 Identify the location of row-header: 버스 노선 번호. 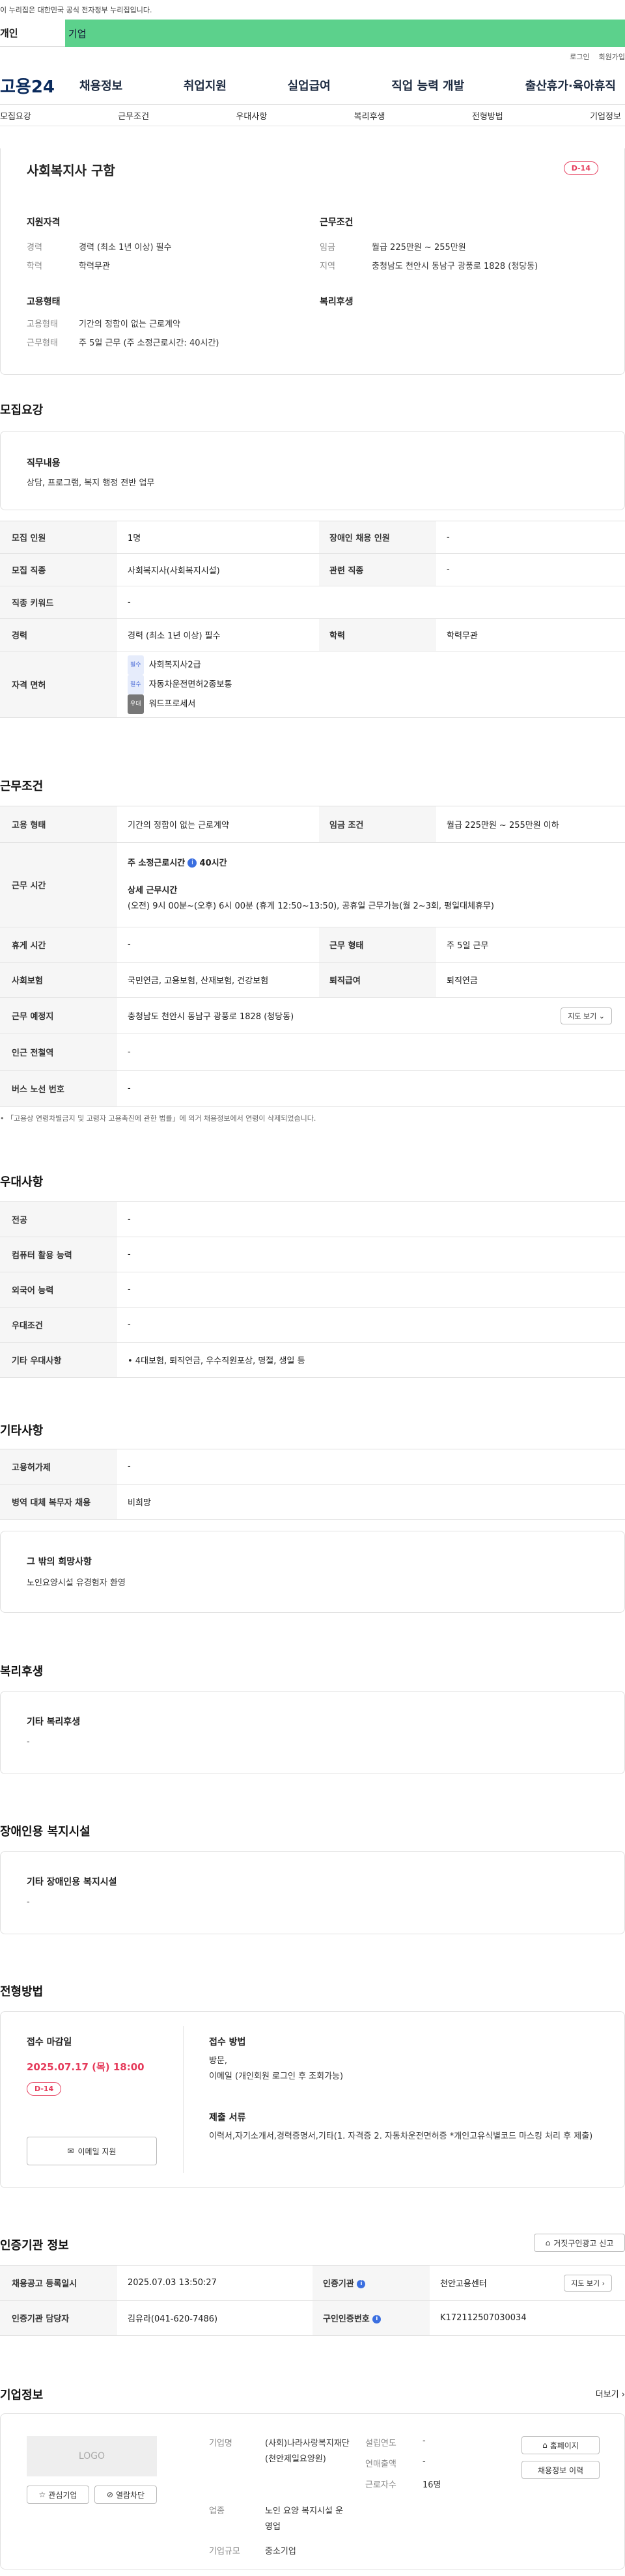
(58, 1088).